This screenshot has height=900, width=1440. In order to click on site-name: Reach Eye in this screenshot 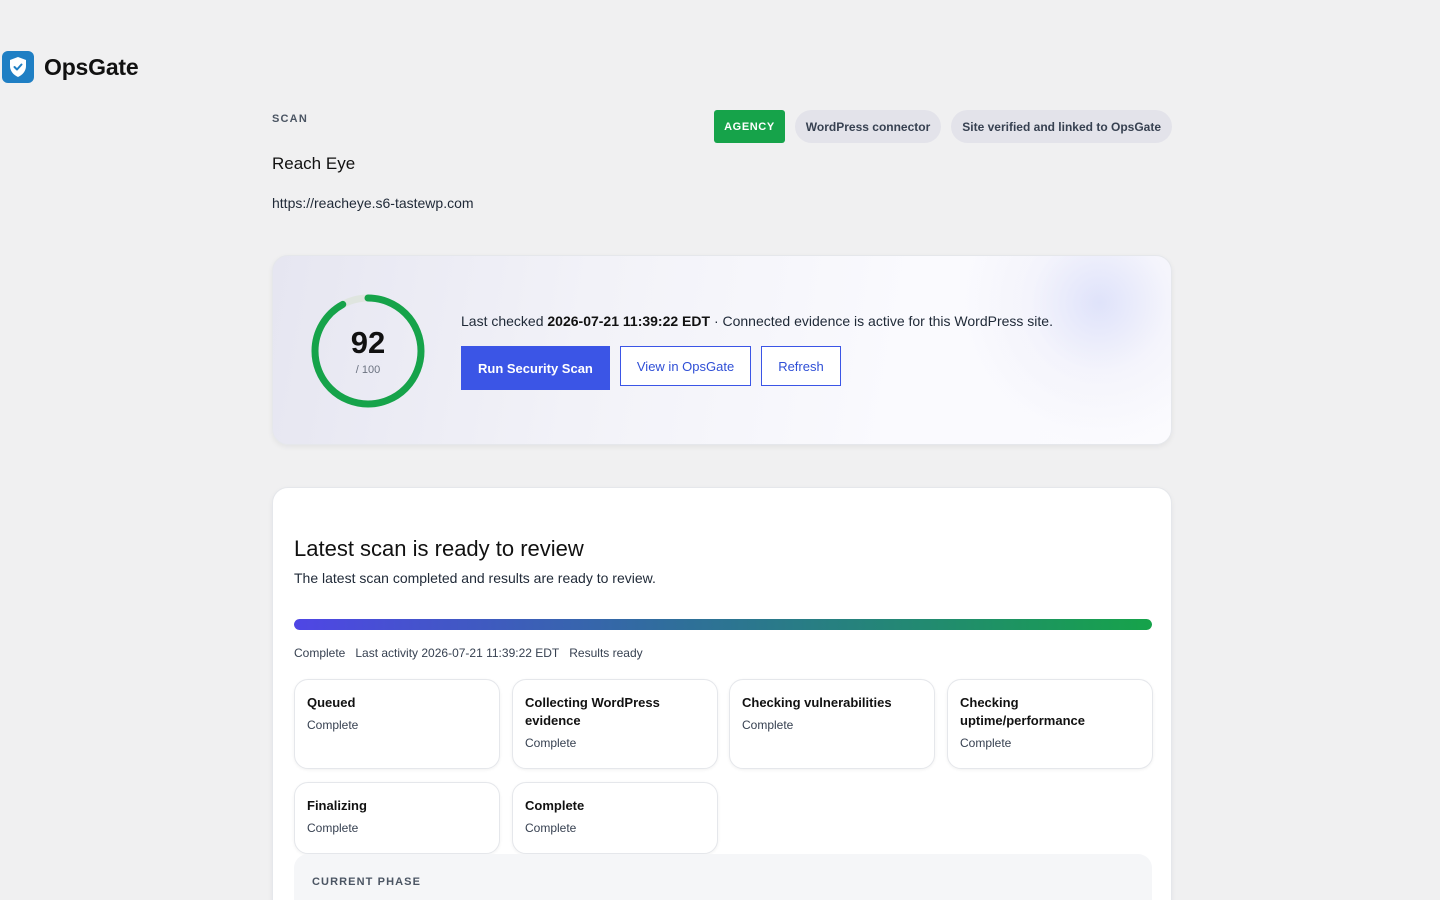, I will do `click(314, 163)`.